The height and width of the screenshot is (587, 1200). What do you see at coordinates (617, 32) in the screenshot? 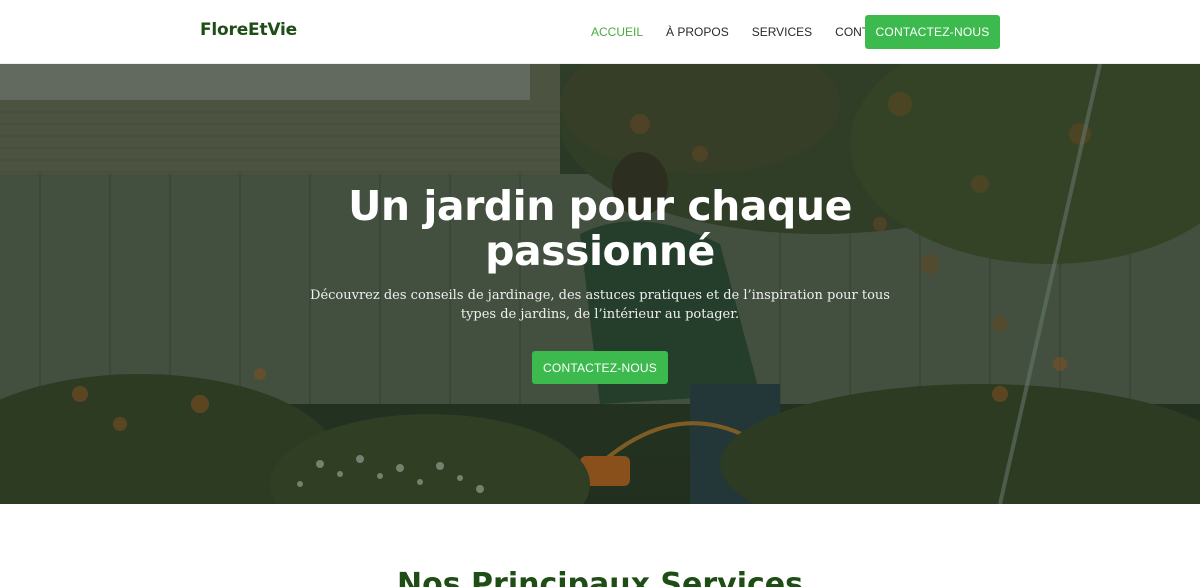
I see `nav-item-accueil: ACCUEIL` at bounding box center [617, 32].